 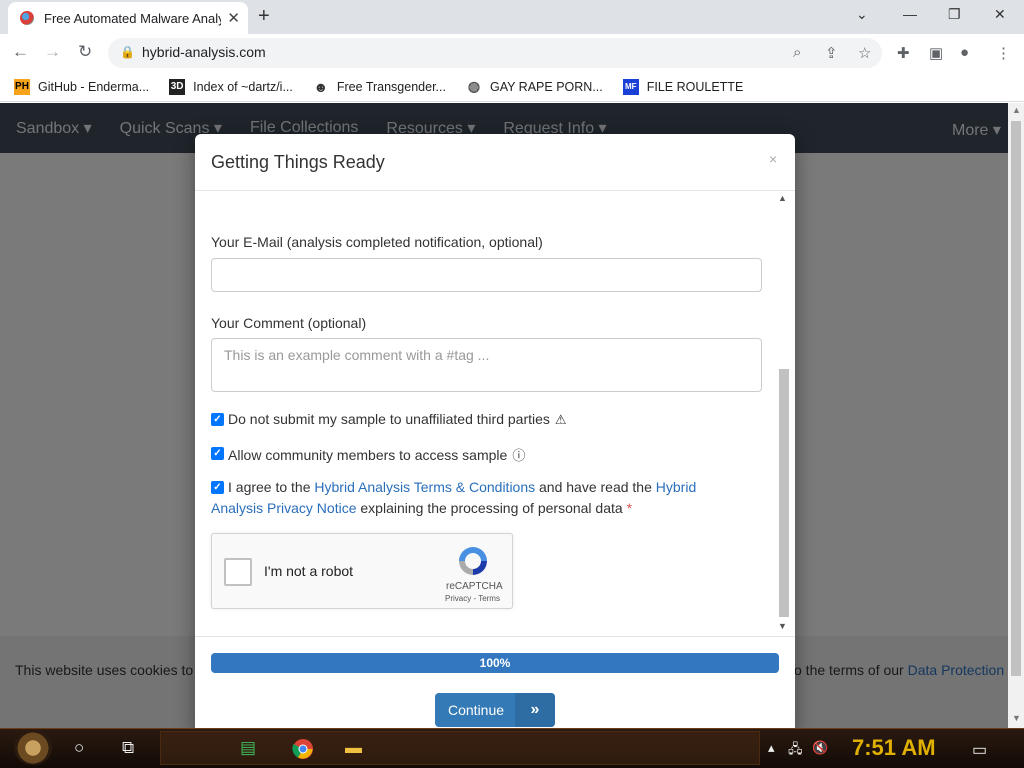 I want to click on modal-scroll-thumb, so click(x=784, y=493).